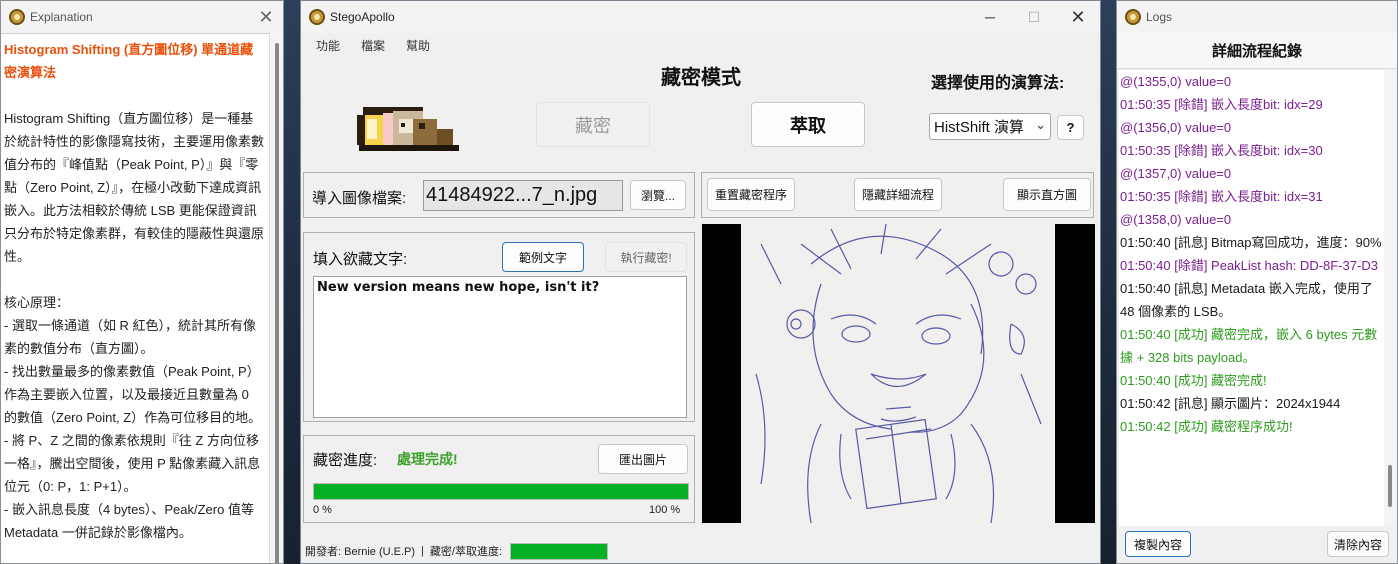 This screenshot has width=1398, height=564. I want to click on maximize-icon: ☐, so click(1034, 17).